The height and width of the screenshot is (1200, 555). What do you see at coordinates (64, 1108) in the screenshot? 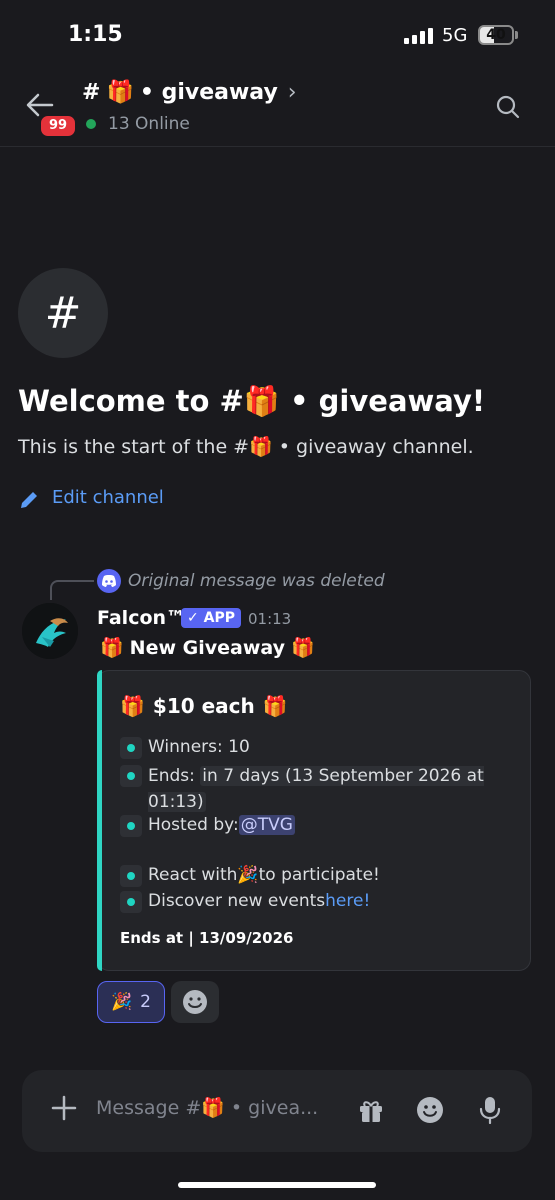
I see `plus-icon` at bounding box center [64, 1108].